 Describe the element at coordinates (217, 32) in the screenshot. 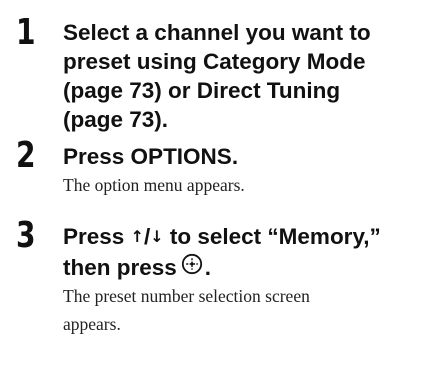

I see `step-1-title-line-1: Select a channel you want to` at that location.